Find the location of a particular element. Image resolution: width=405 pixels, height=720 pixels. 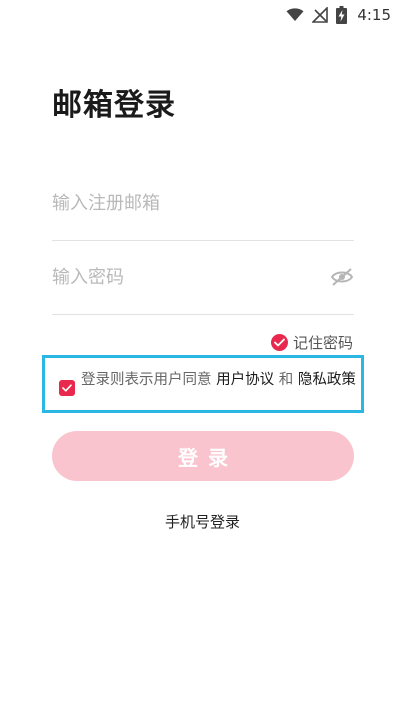

eye-hidden-icon is located at coordinates (342, 277).